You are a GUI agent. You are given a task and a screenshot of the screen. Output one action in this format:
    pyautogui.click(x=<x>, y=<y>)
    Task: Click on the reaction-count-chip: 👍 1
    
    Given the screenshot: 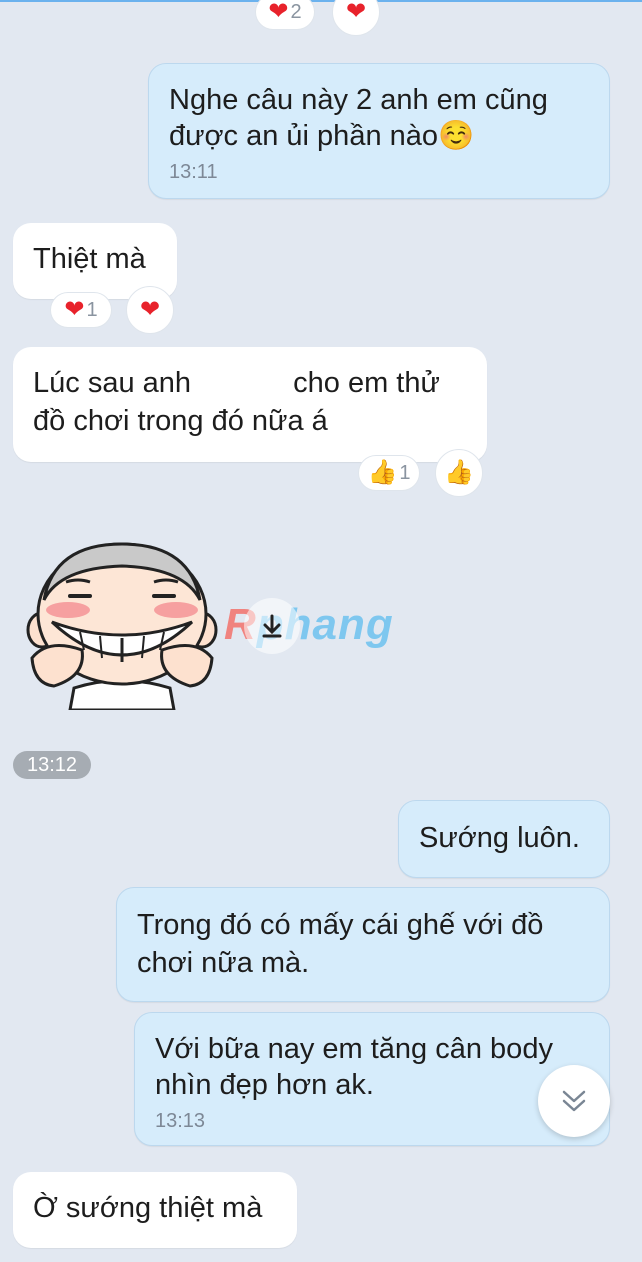 What is the action you would take?
    pyautogui.click(x=389, y=473)
    